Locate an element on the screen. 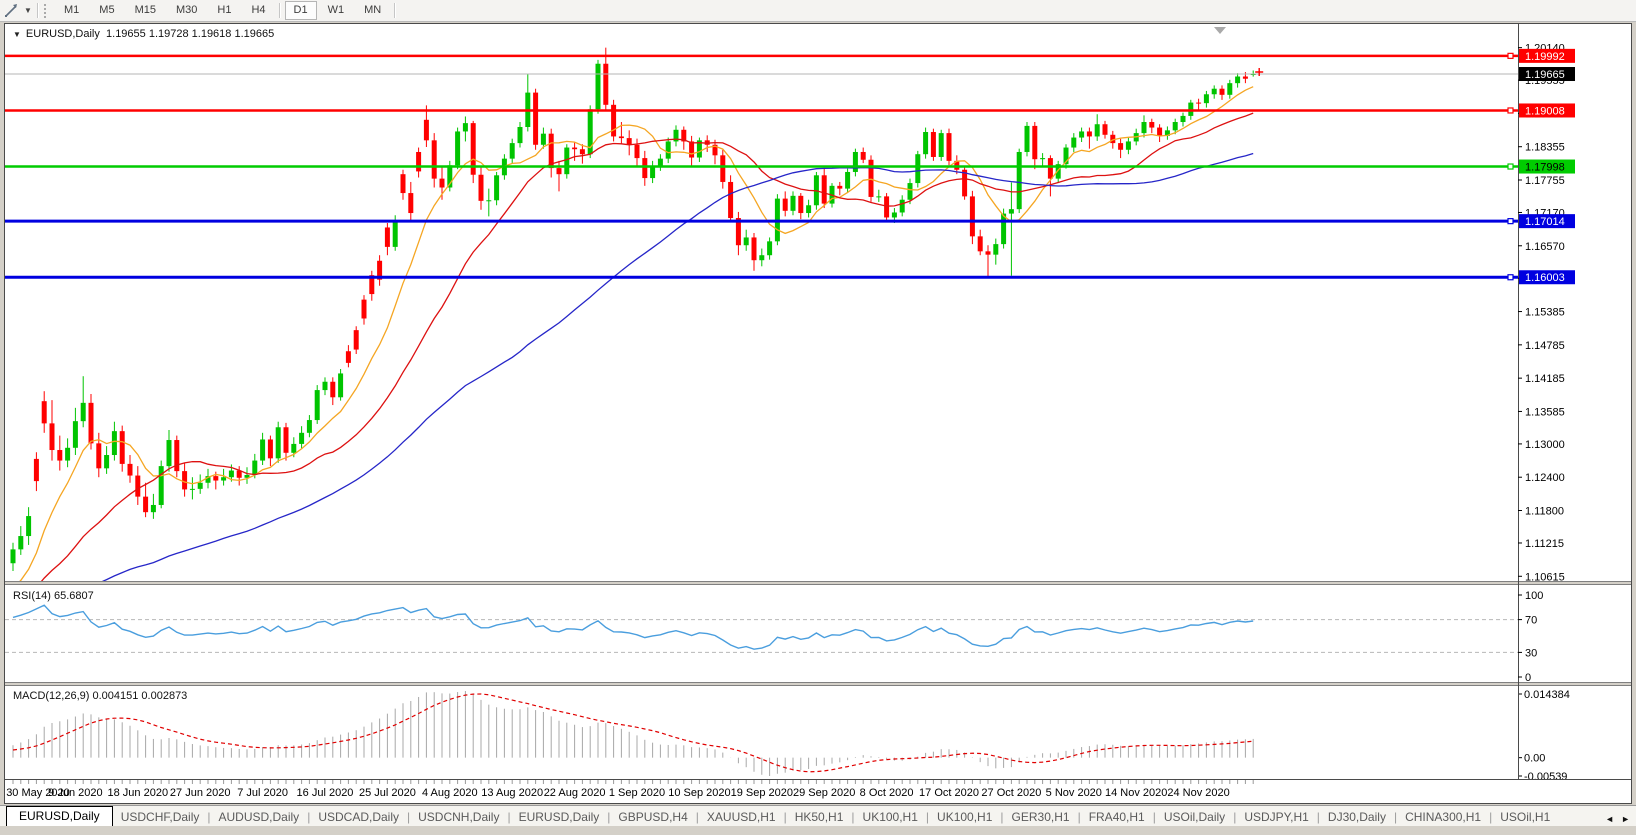 The width and height of the screenshot is (1636, 835). svg-text: 0.00 is located at coordinates (1534, 759).